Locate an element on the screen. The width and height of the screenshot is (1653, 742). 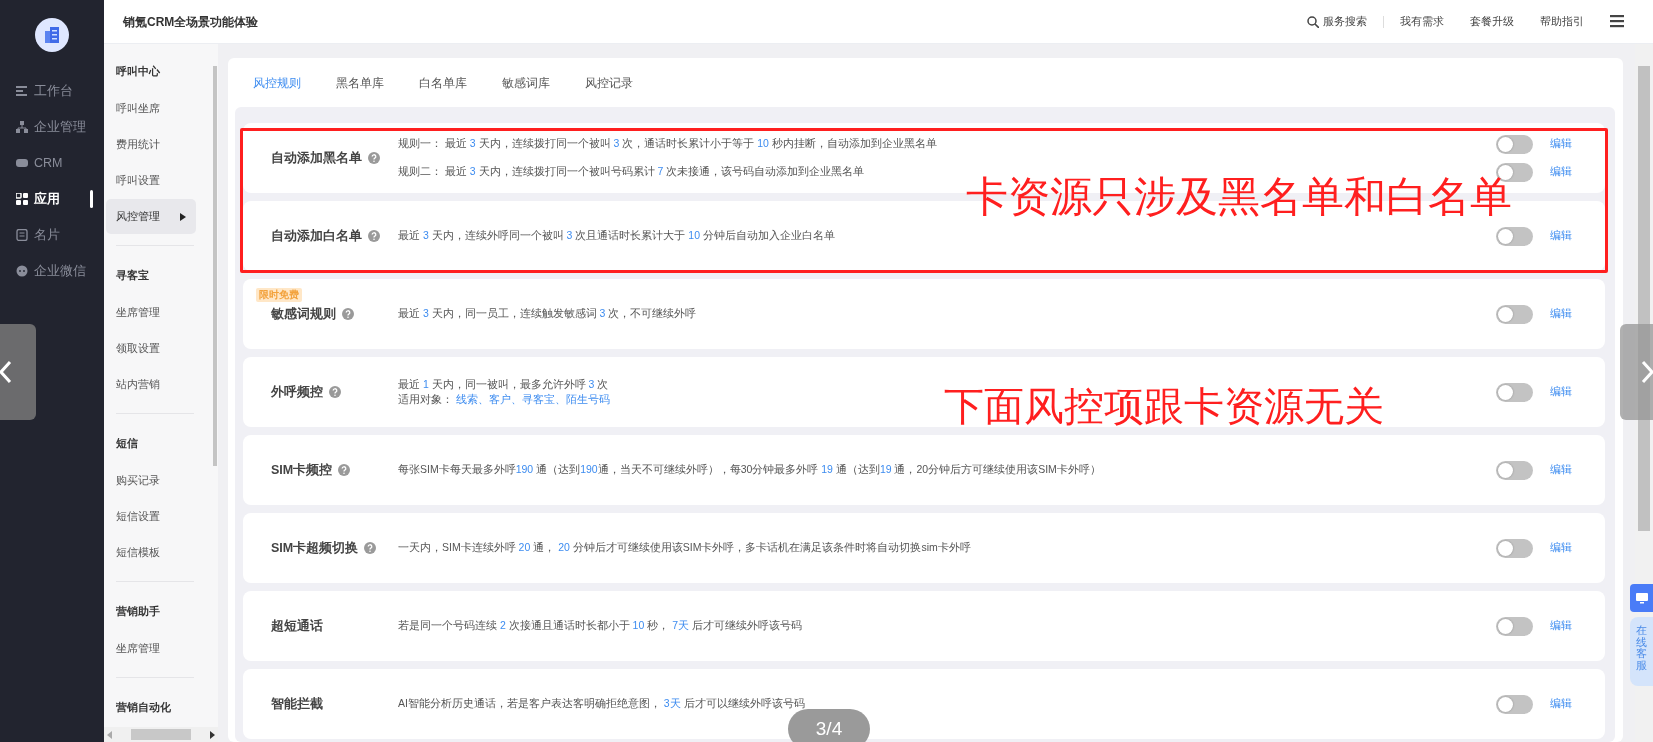
menu-icon is located at coordinates (1617, 21).